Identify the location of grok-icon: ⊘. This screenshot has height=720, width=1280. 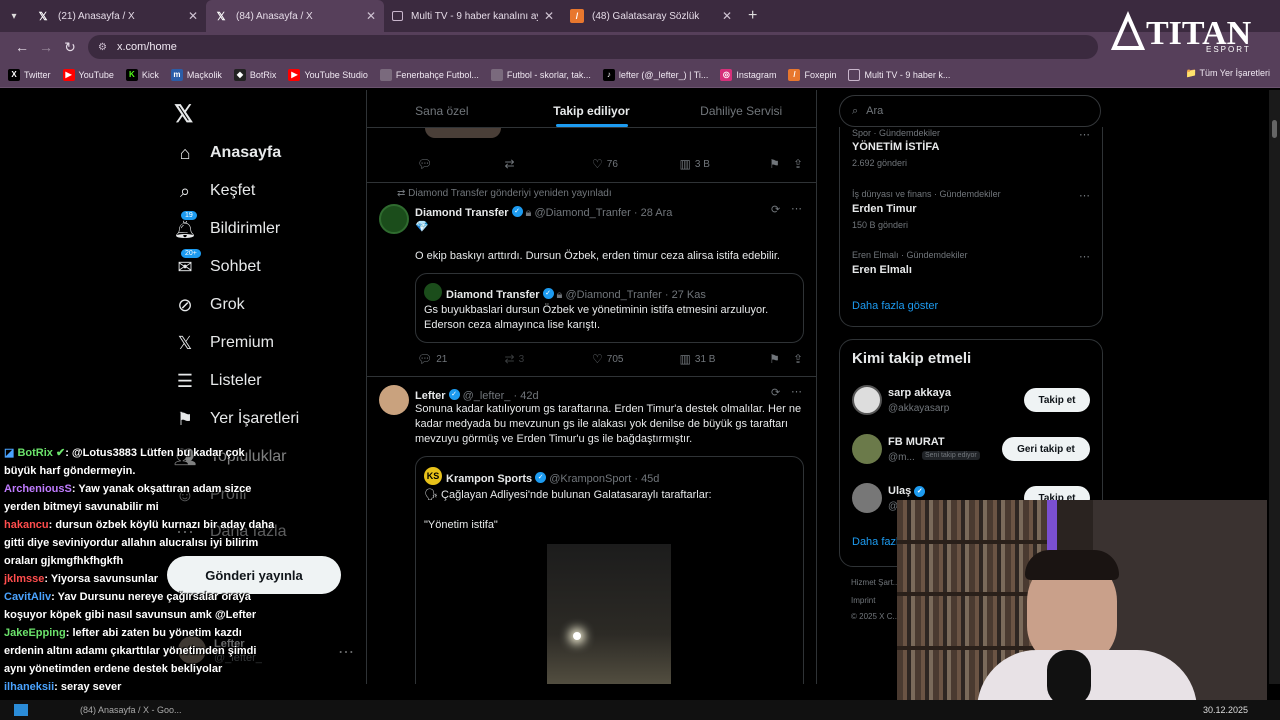
(185, 304).